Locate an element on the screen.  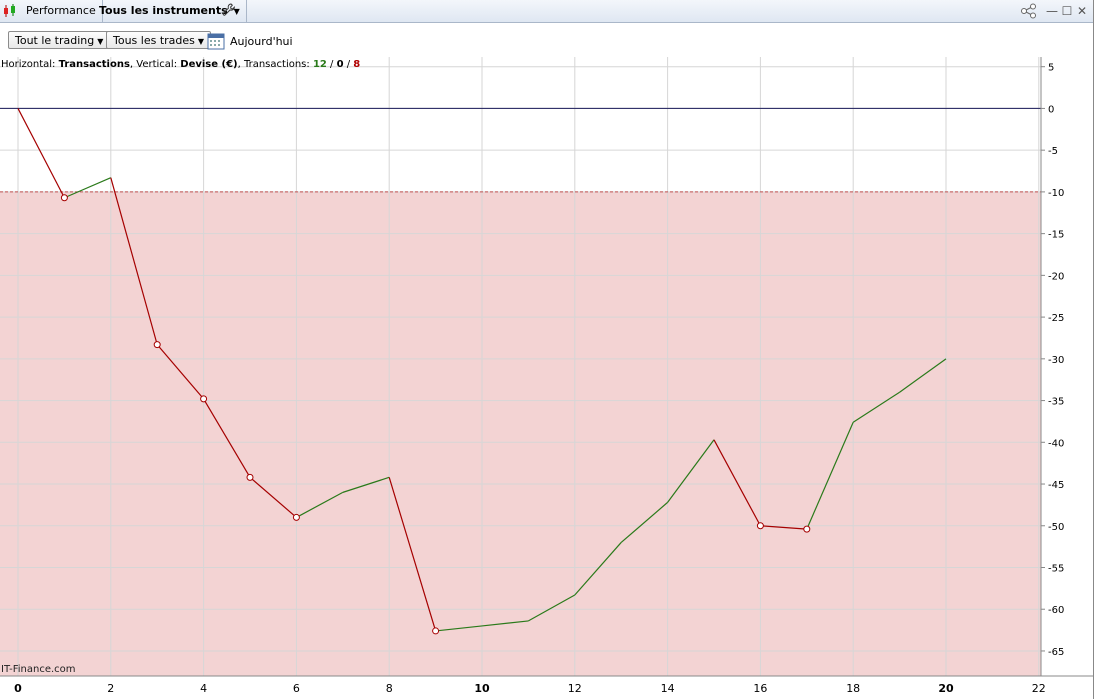
y-tick-label: -15 is located at coordinates (1056, 235).